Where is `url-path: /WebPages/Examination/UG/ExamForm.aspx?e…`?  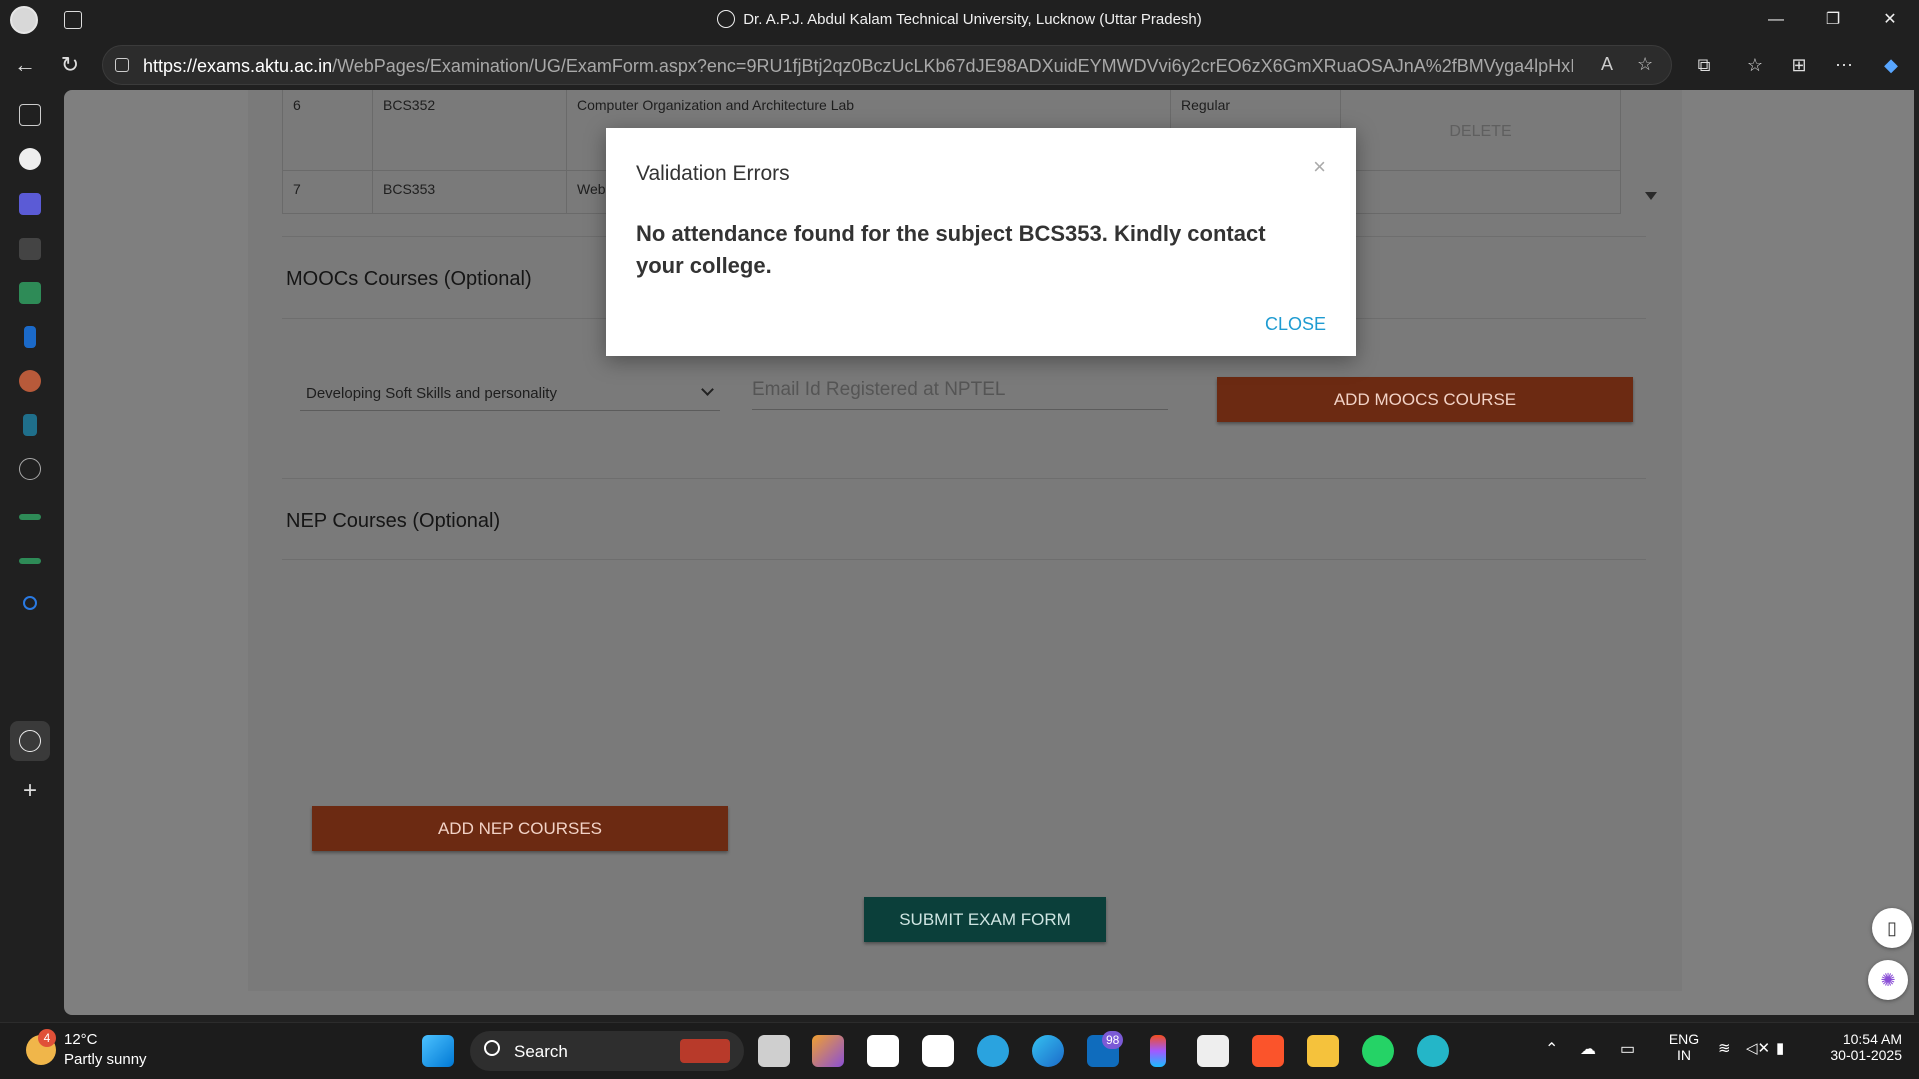 url-path: /WebPages/Examination/UG/ExamForm.aspx?e… is located at coordinates (952, 66).